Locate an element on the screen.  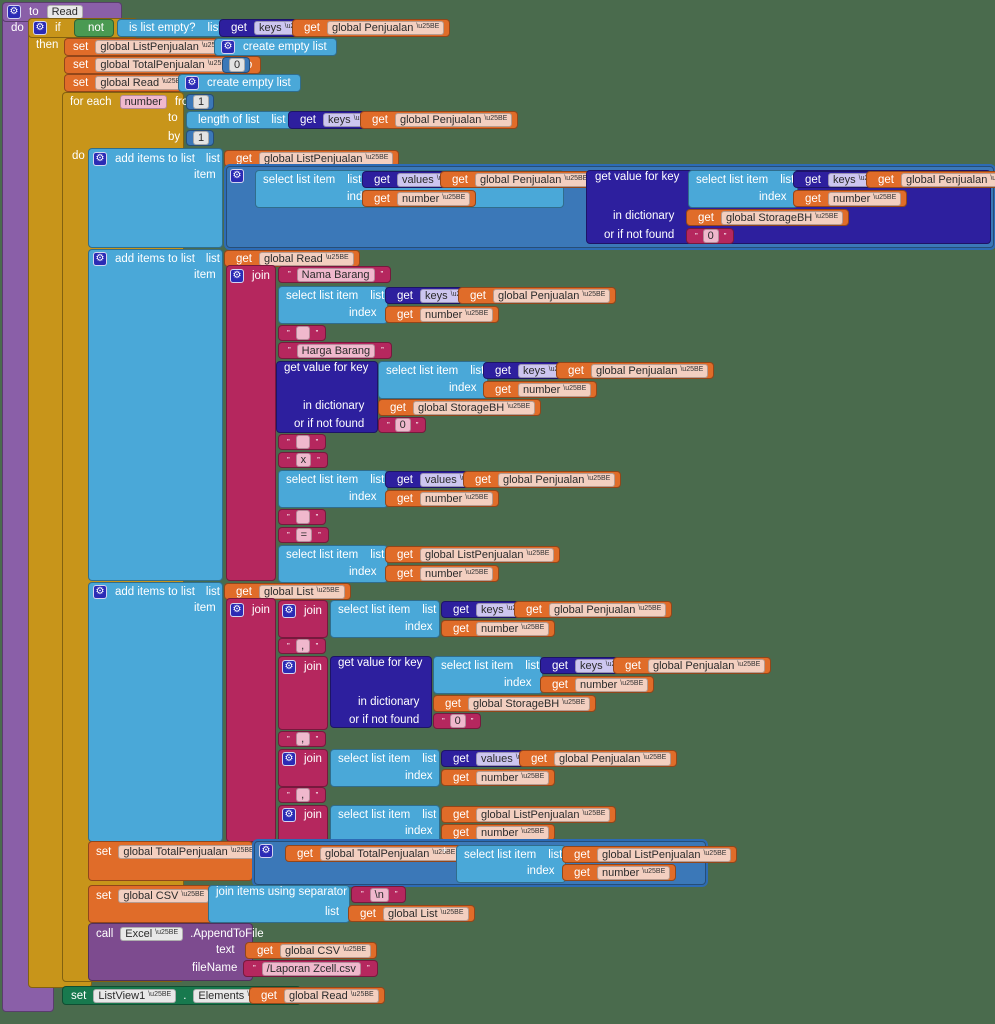
number-field: 0 is located at coordinates (237, 65).